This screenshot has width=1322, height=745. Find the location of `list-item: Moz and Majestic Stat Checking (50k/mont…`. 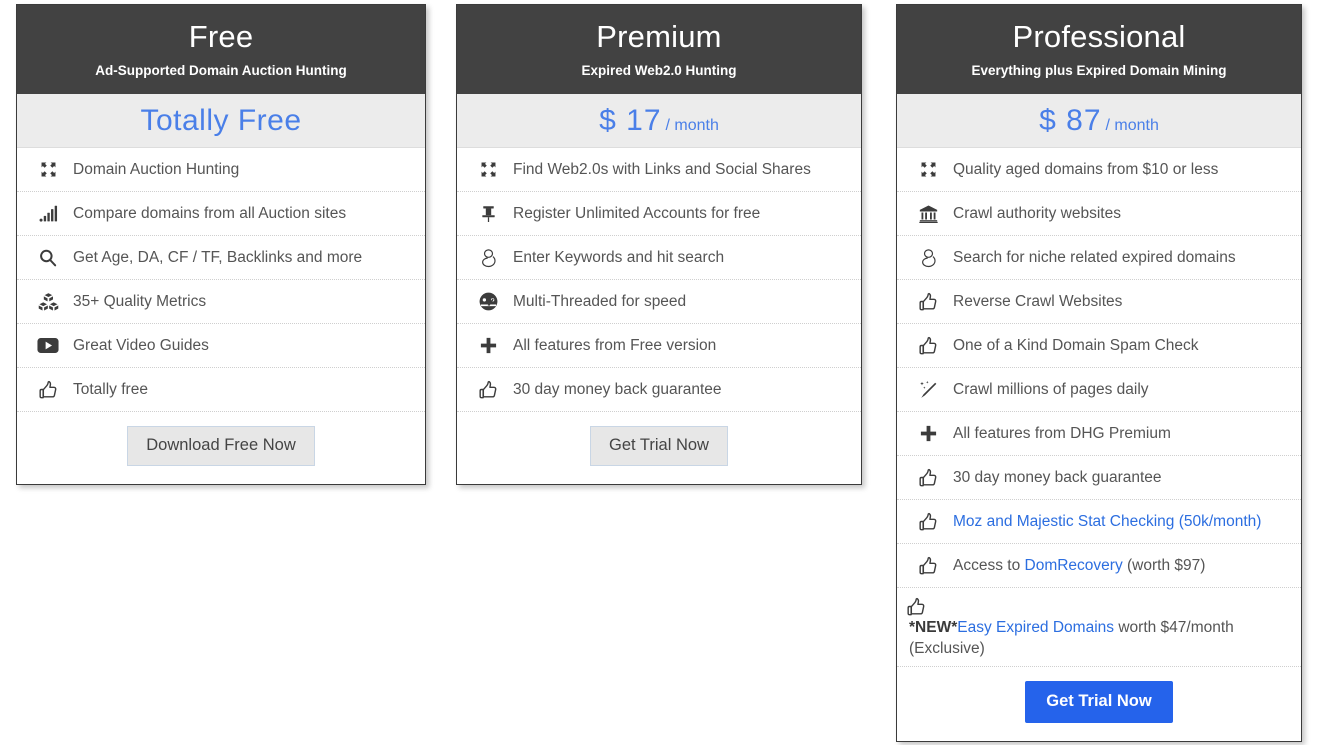

list-item: Moz and Majestic Stat Checking (50k/mont… is located at coordinates (1099, 522).